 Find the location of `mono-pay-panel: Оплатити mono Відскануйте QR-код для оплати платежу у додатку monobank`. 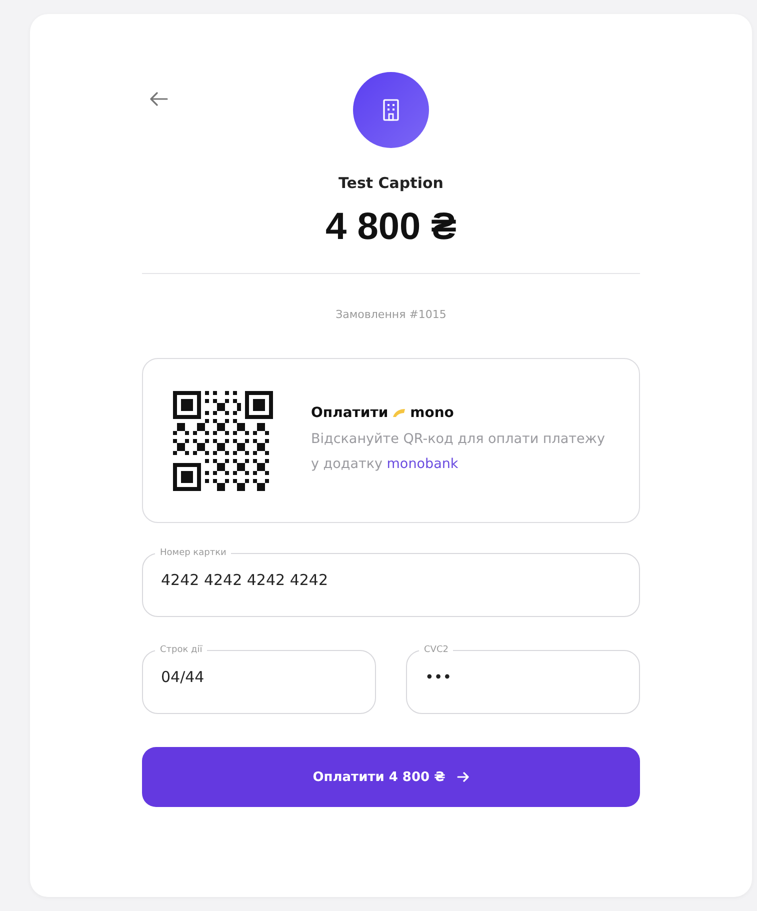

mono-pay-panel: Оплатити mono Відскануйте QR-код для оплати платежу у додатку monobank is located at coordinates (391, 440).